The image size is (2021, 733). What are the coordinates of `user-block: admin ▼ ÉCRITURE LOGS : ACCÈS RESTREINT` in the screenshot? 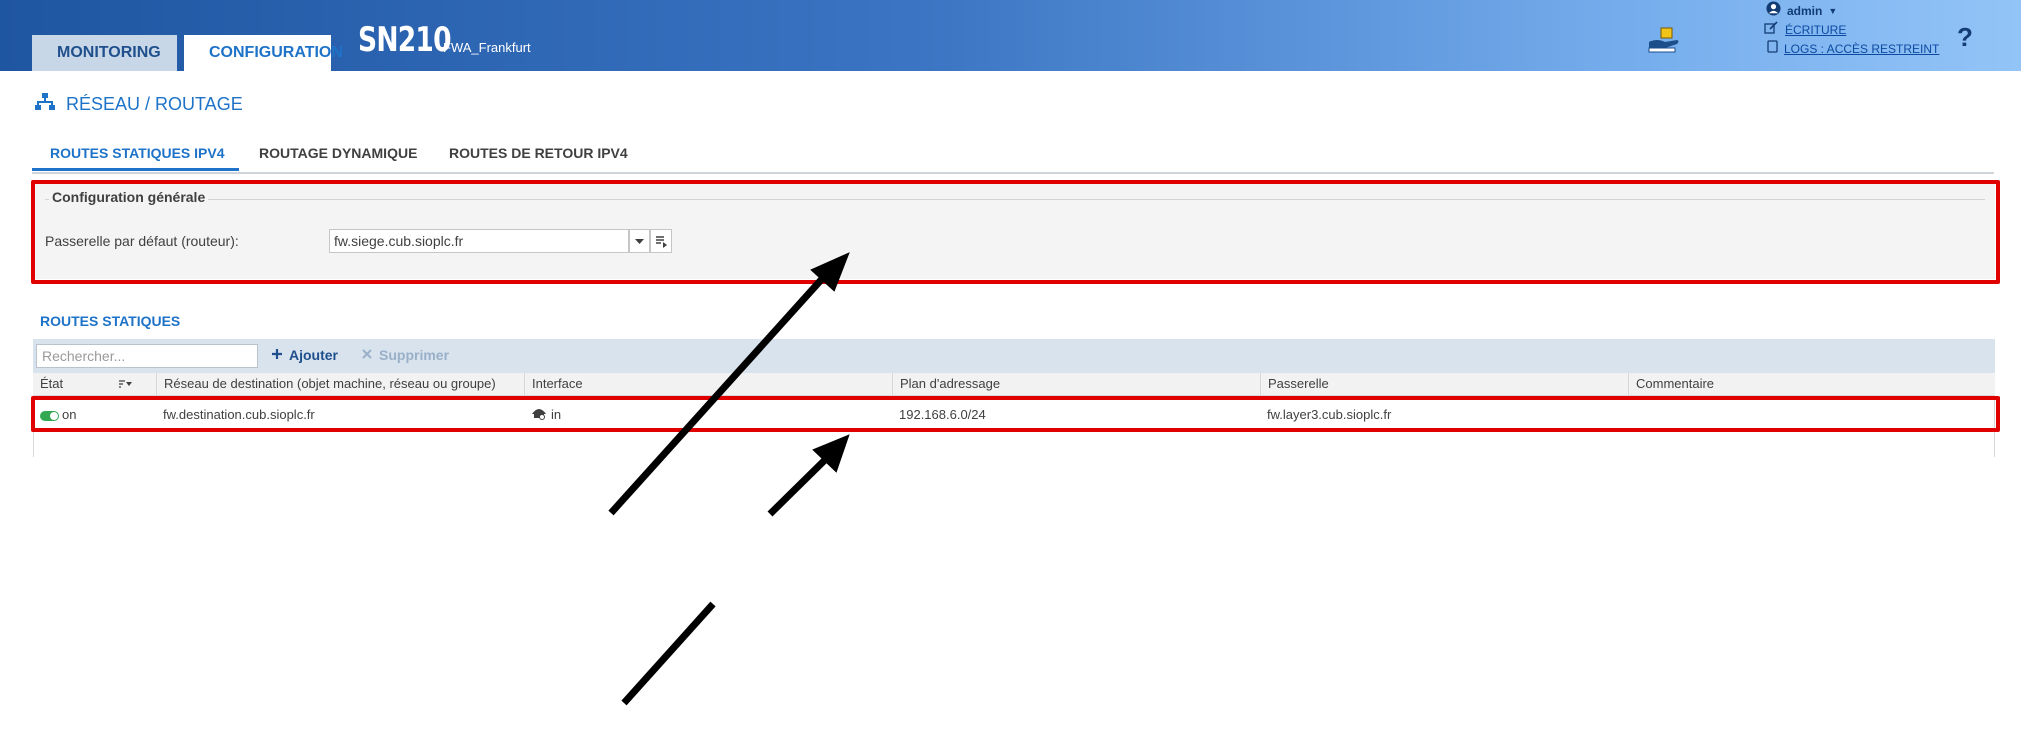 It's located at (1851, 30).